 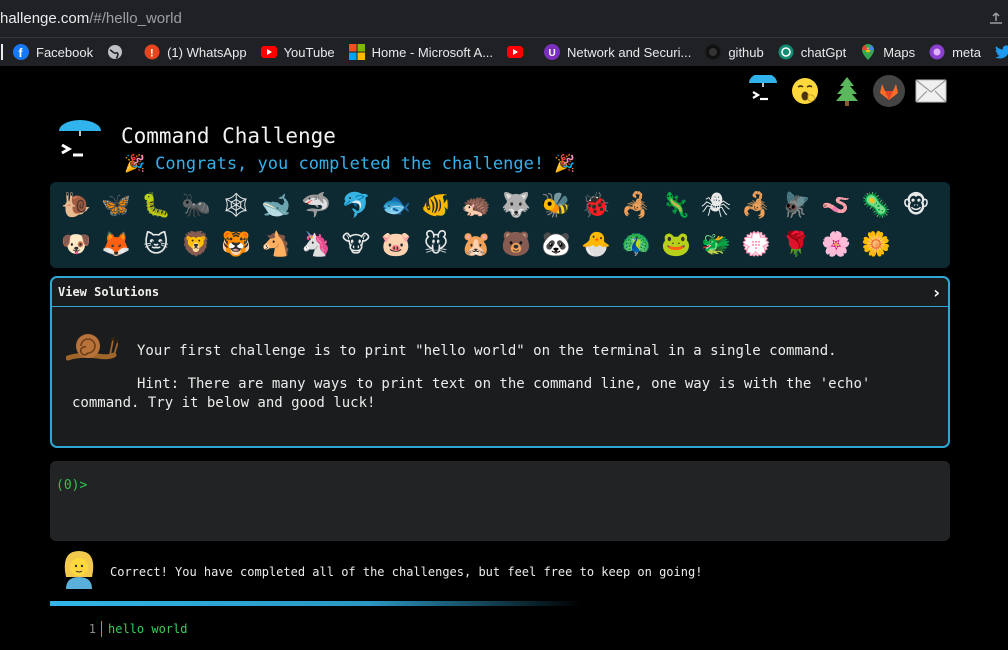 I want to click on congrats-text: Congrats, you completed the challenge!, so click(x=350, y=164).